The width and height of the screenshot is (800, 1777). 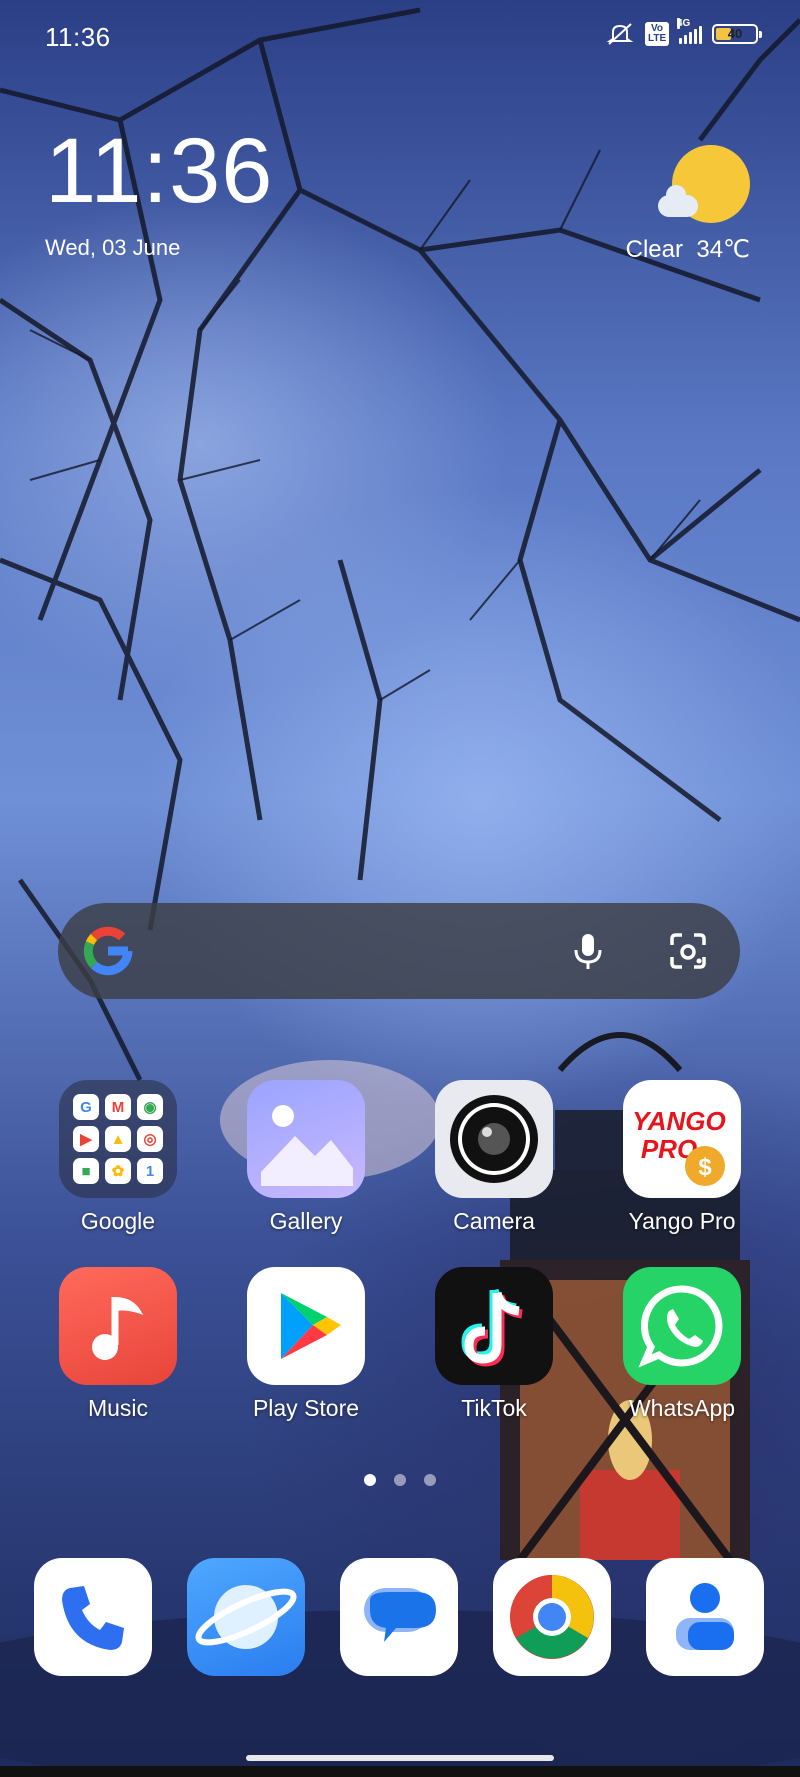 I want to click on battery-text: 40, so click(x=735, y=33).